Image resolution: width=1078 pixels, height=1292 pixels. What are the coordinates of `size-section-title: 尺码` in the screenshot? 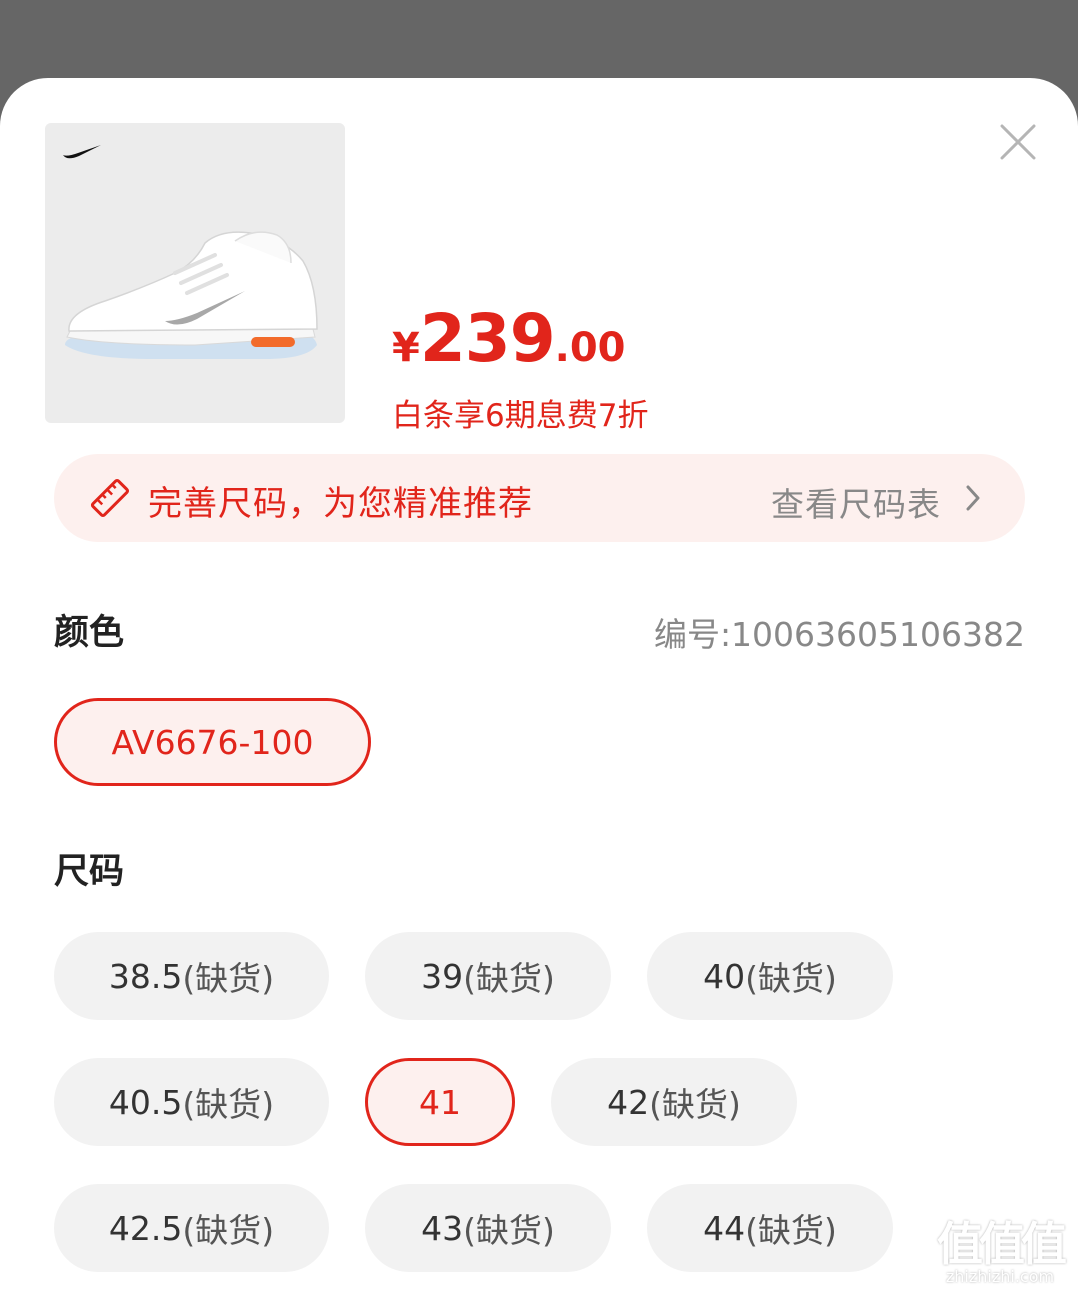 It's located at (89, 872).